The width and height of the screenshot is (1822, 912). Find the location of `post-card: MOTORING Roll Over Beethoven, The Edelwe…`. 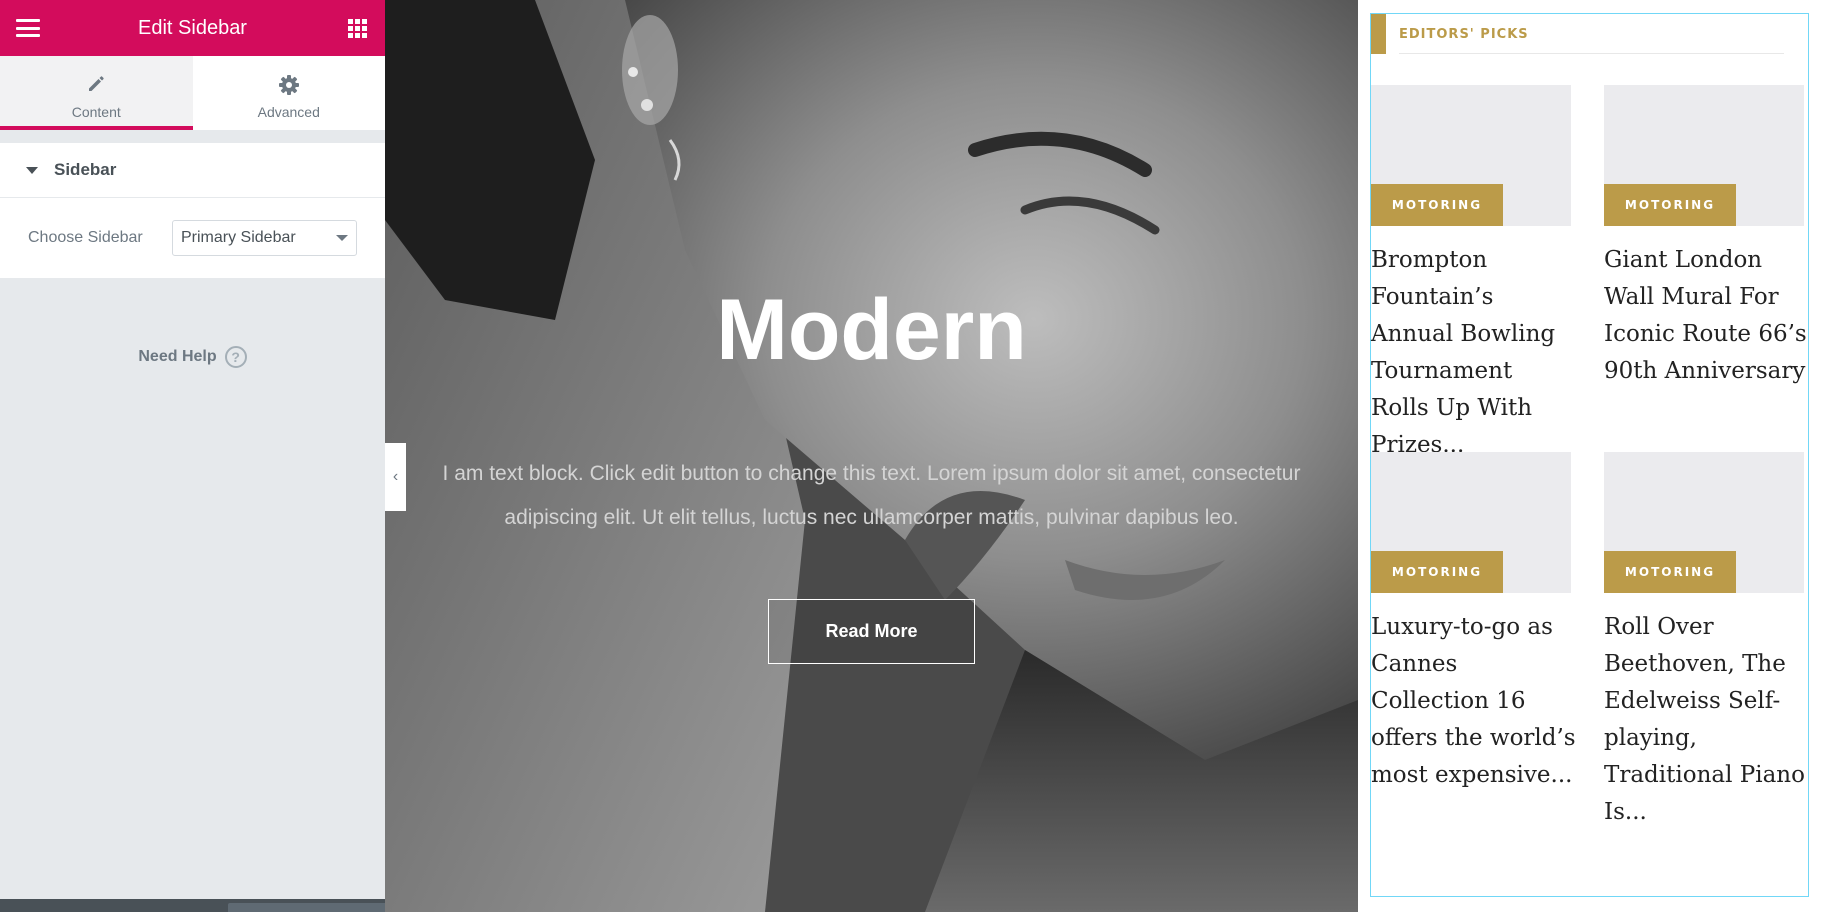

post-card: MOTORING Roll Over Beethoven, The Edelwe… is located at coordinates (1704, 641).